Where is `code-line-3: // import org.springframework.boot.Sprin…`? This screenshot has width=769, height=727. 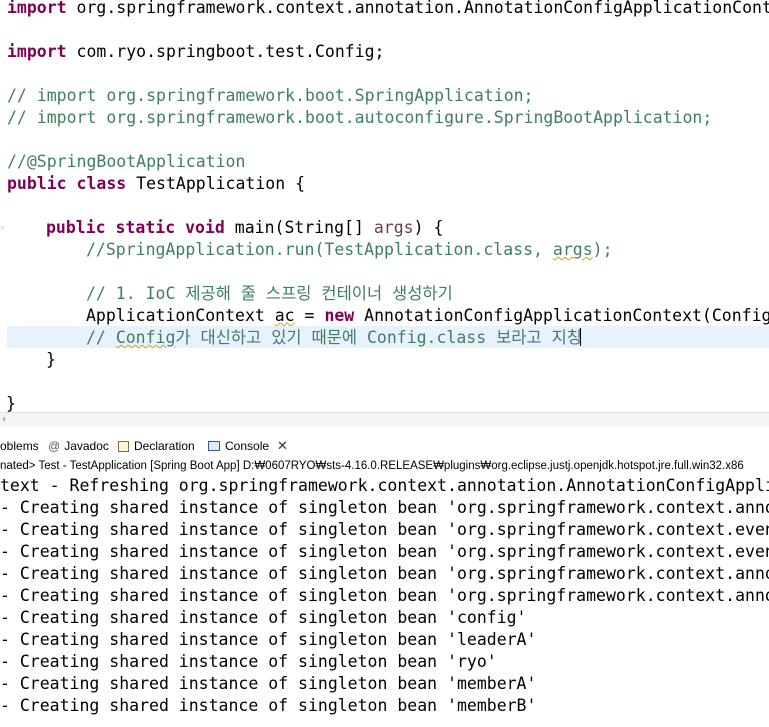
code-line-3: // import org.springframework.boot.Sprin… is located at coordinates (270, 96).